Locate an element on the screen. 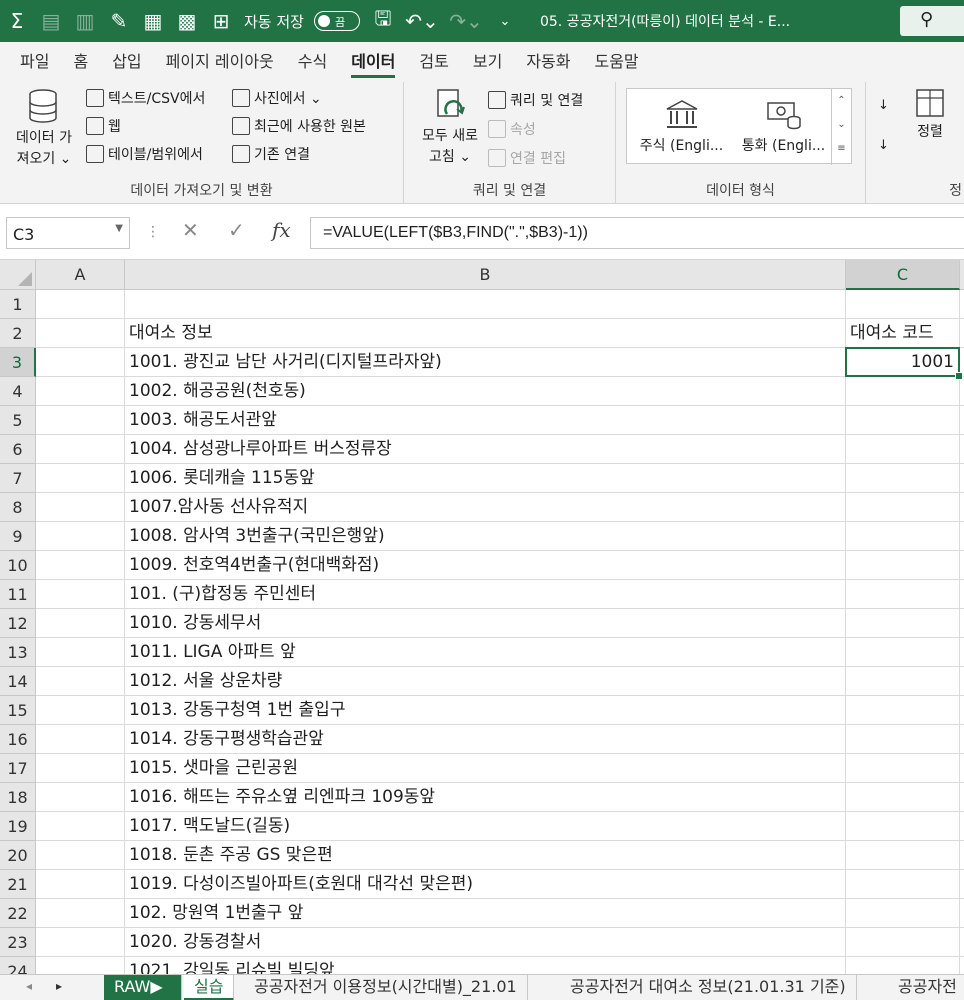  scroll-right-icon: ▸ is located at coordinates (59, 986).